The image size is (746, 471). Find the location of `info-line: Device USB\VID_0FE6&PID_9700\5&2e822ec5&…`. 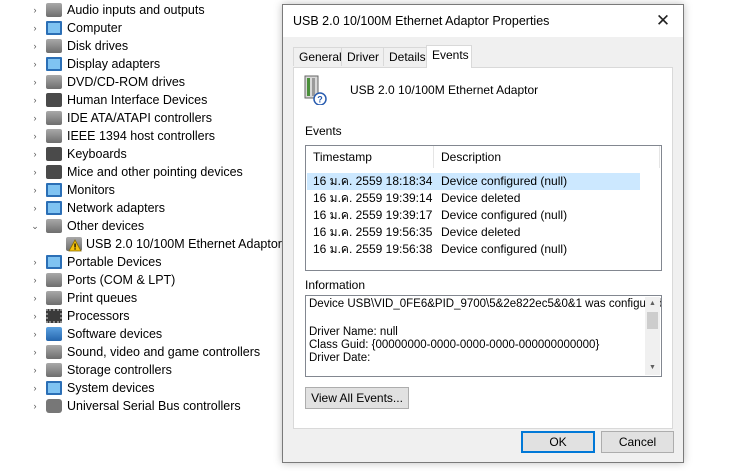

info-line: Device USB\VID_0FE6&PID_9700\5&2e822ec5&… is located at coordinates (485, 304).